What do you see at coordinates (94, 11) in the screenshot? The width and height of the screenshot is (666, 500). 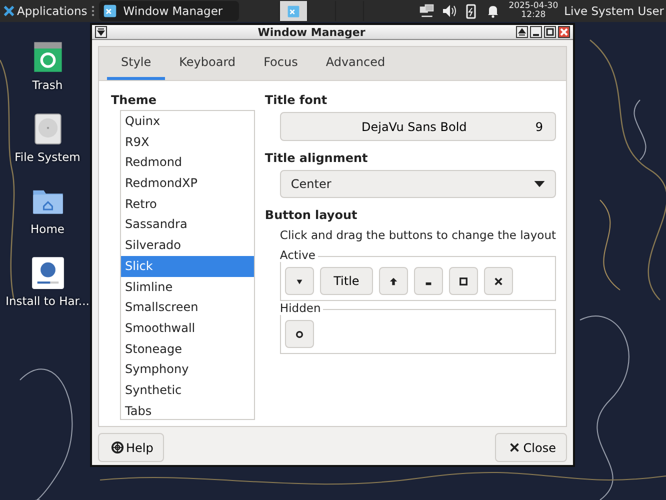 I see `separator-icon` at bounding box center [94, 11].